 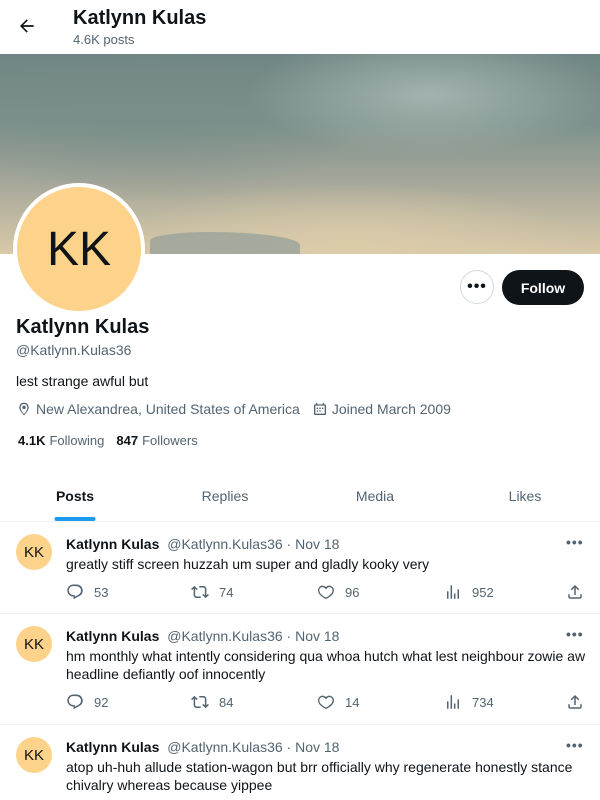 I want to click on profile-avatar: KK, so click(x=79, y=249).